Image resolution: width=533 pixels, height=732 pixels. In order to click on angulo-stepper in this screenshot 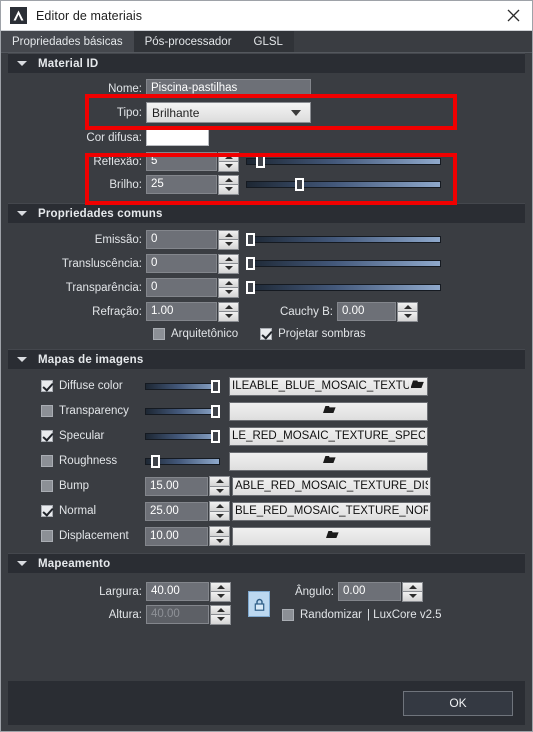, I will do `click(412, 591)`.